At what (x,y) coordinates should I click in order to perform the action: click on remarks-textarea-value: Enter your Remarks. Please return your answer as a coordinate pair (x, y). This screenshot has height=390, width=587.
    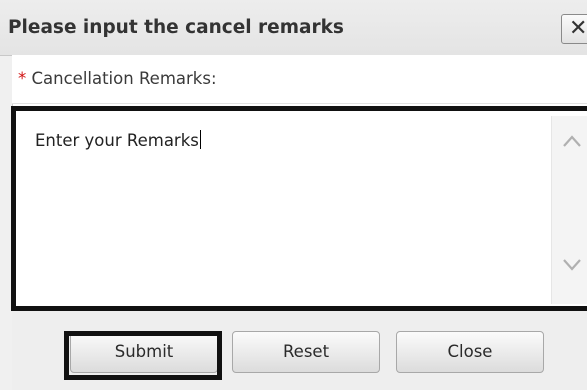
    Looking at the image, I should click on (117, 140).